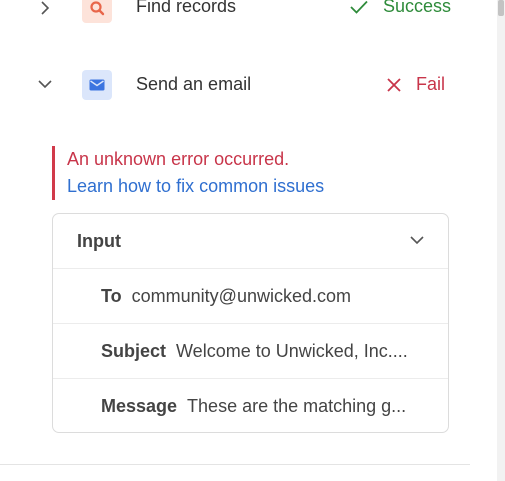 The height and width of the screenshot is (481, 505). What do you see at coordinates (501, 240) in the screenshot?
I see `scrollbar-track` at bounding box center [501, 240].